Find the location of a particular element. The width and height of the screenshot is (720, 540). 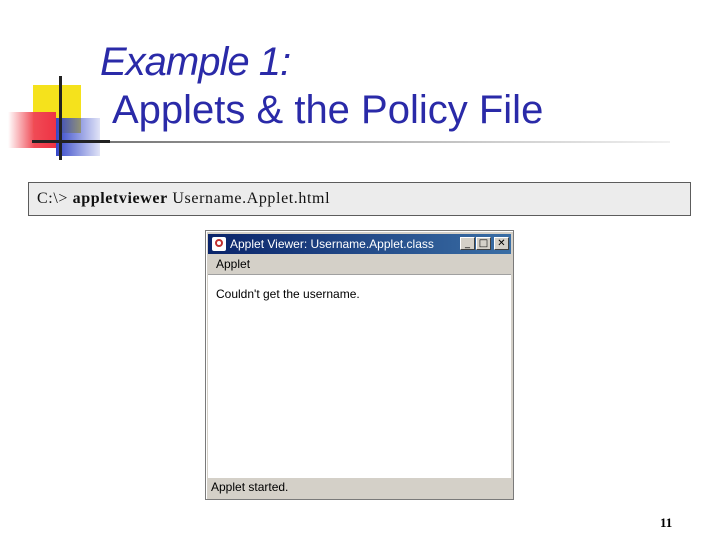

applet-message: Couldn't get the username. is located at coordinates (288, 294).